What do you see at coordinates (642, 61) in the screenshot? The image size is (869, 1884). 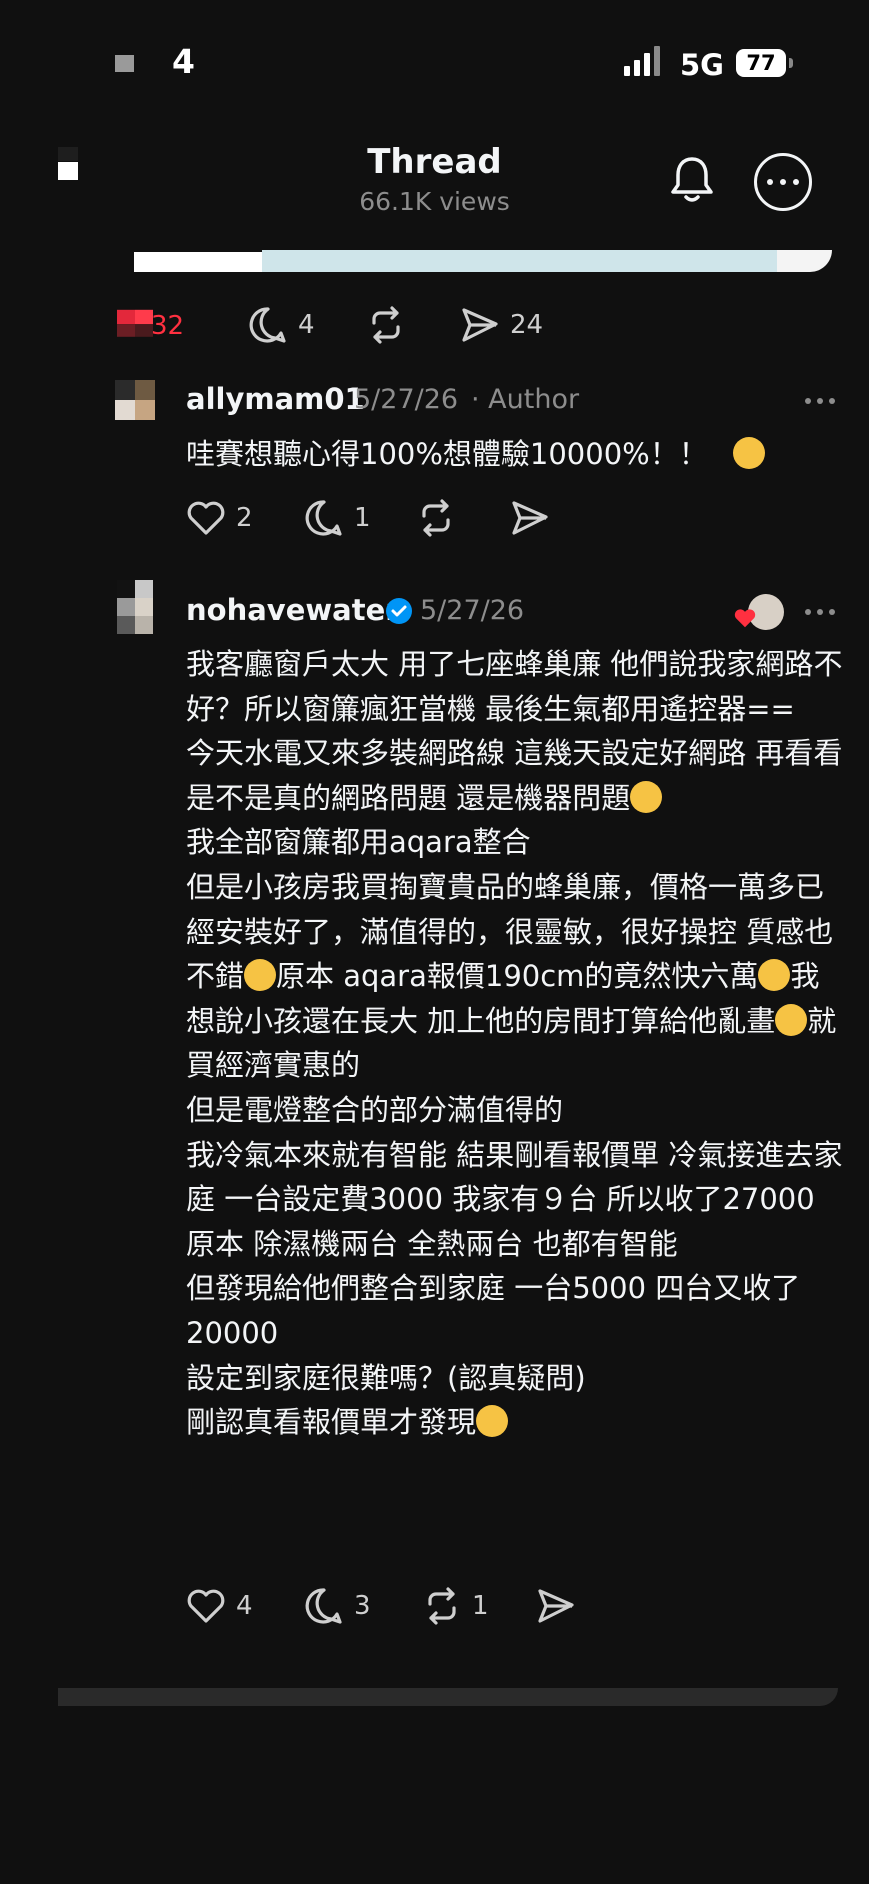 I see `signal-icon` at bounding box center [642, 61].